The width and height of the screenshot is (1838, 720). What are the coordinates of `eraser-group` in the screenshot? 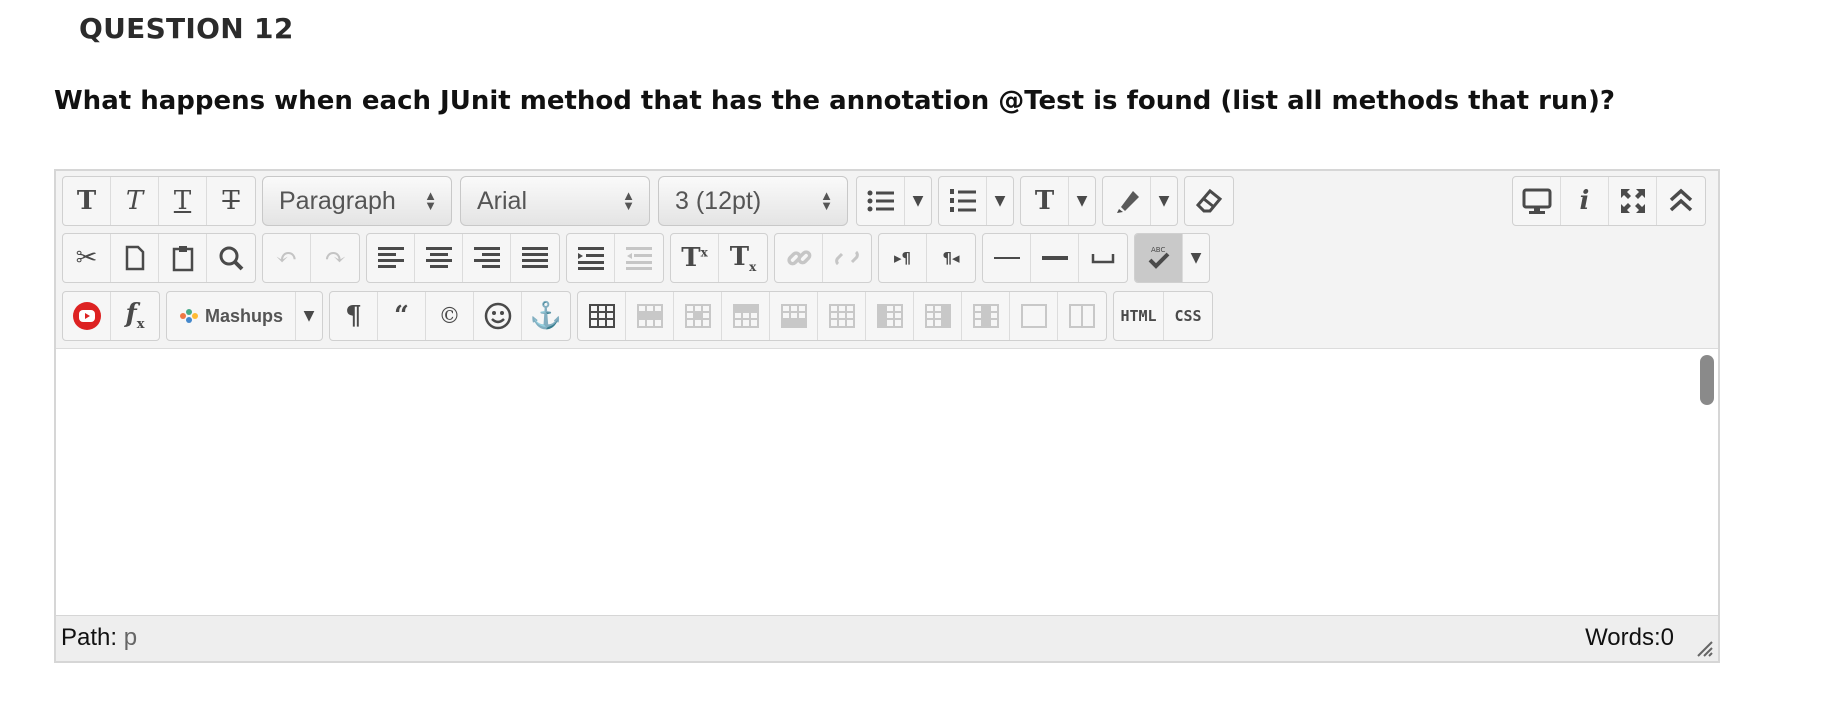 It's located at (1209, 201).